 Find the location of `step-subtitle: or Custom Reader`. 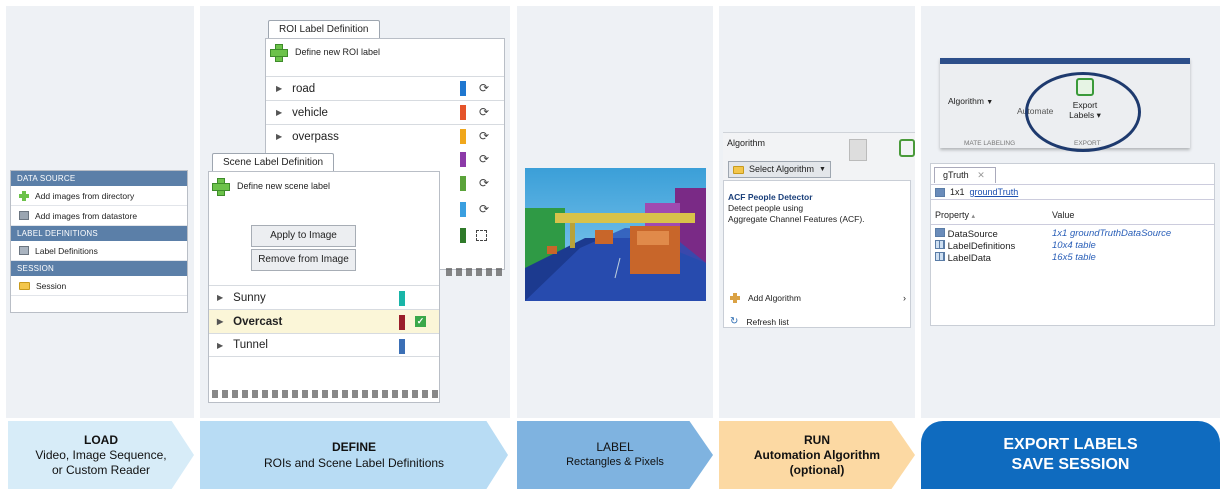

step-subtitle: or Custom Reader is located at coordinates (101, 469).